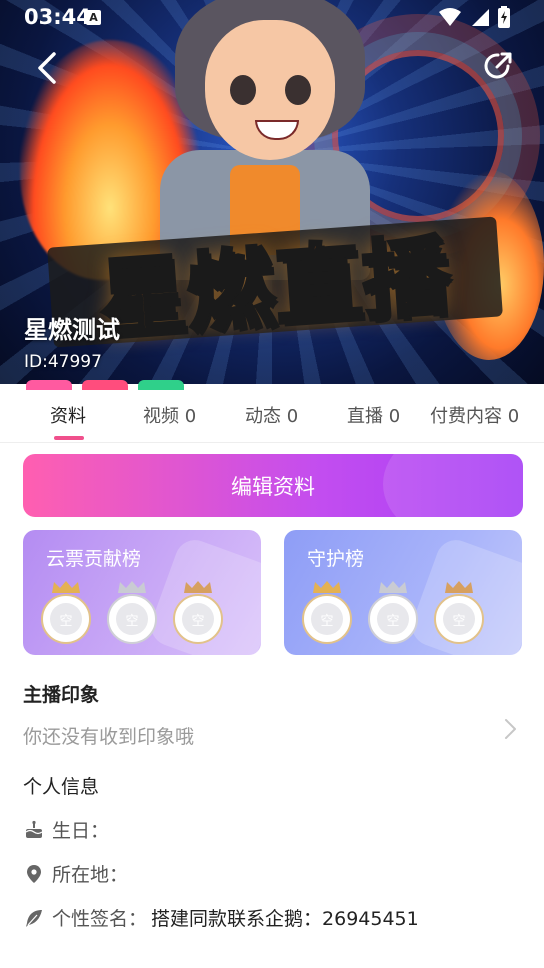 The height and width of the screenshot is (968, 544). I want to click on ranking-title: 守护榜, so click(336, 559).